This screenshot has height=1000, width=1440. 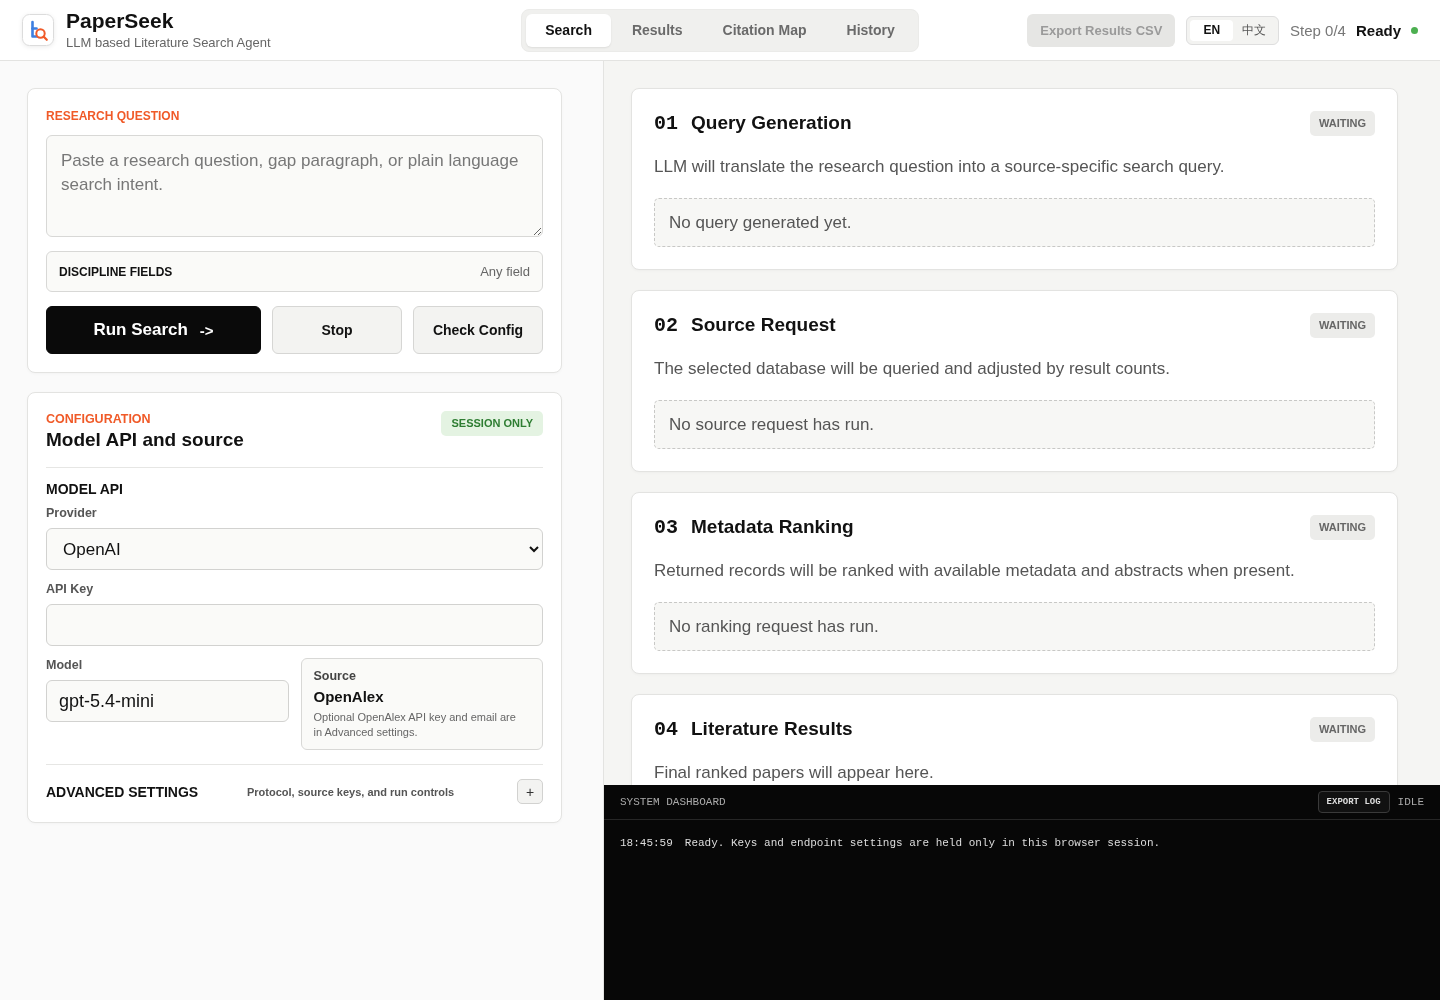 I want to click on step-number: 02, so click(x=666, y=325).